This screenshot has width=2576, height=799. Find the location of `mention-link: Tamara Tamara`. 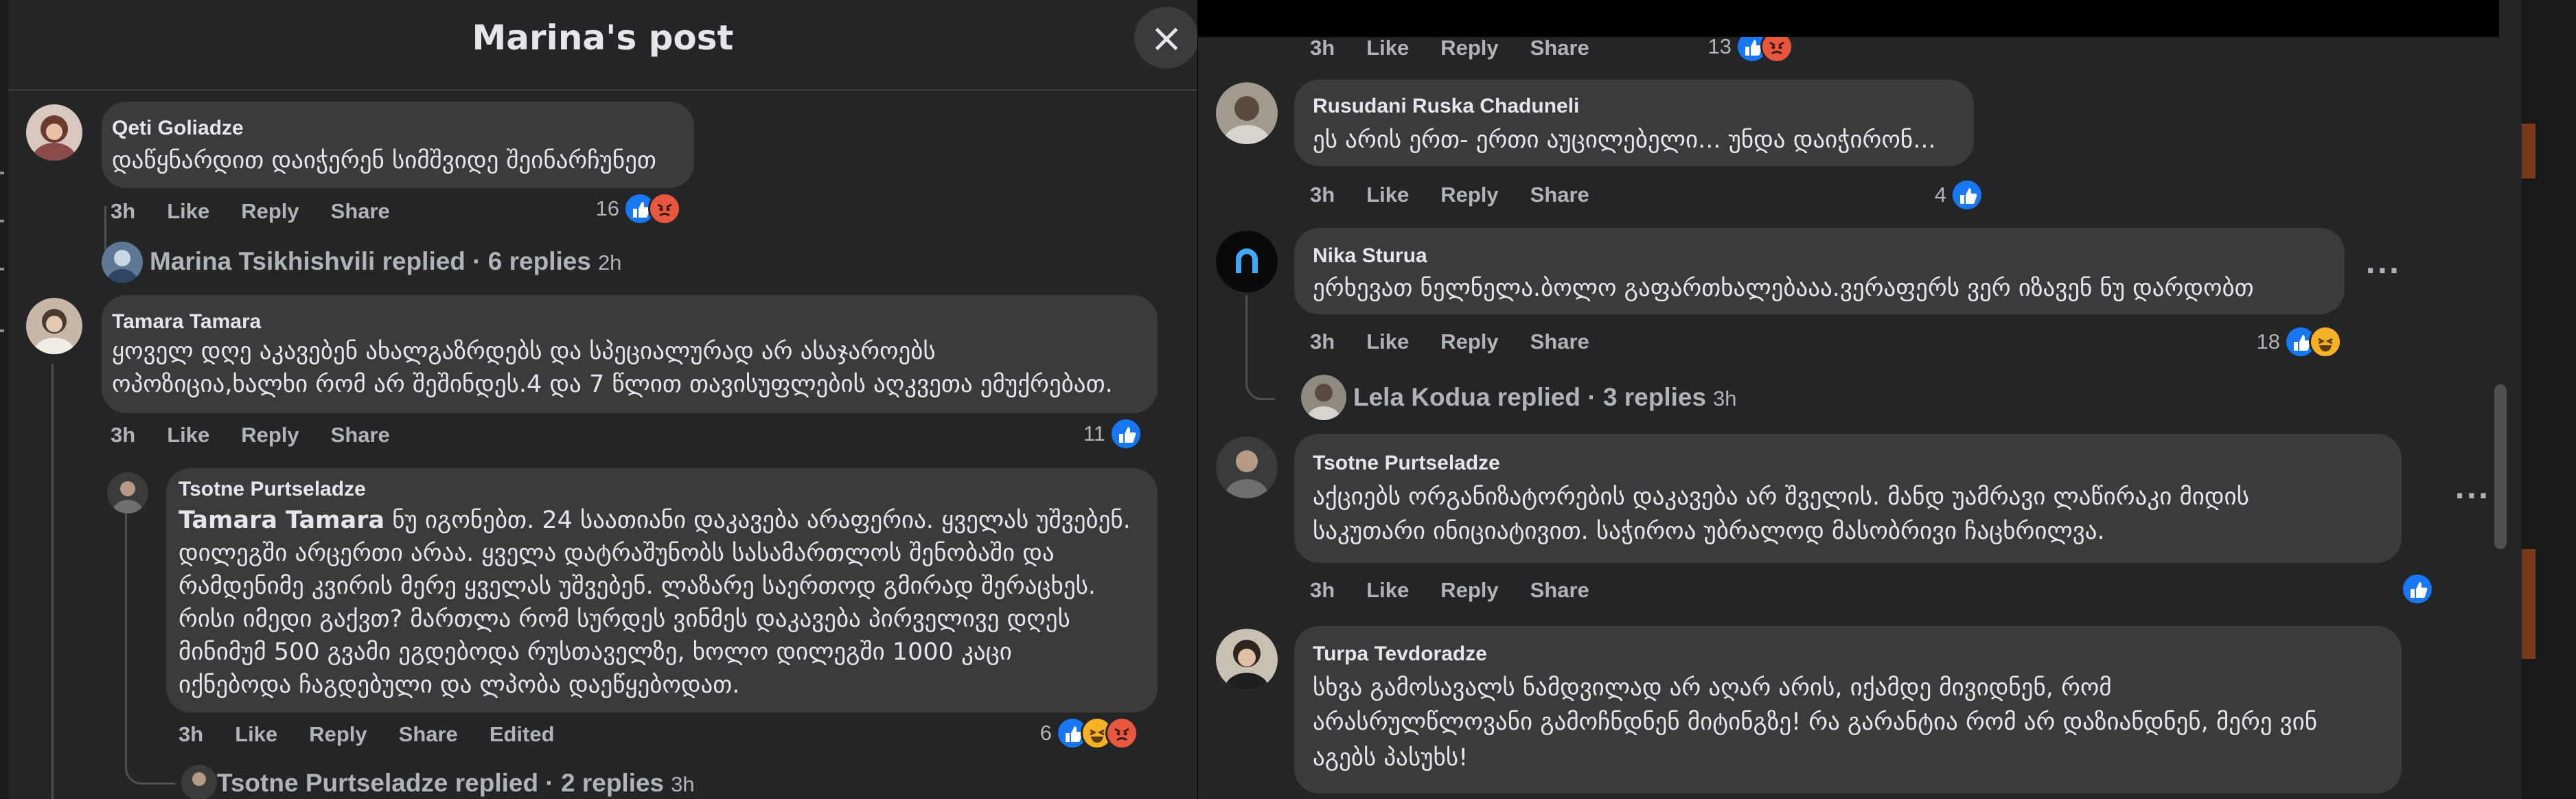

mention-link: Tamara Tamara is located at coordinates (281, 520).